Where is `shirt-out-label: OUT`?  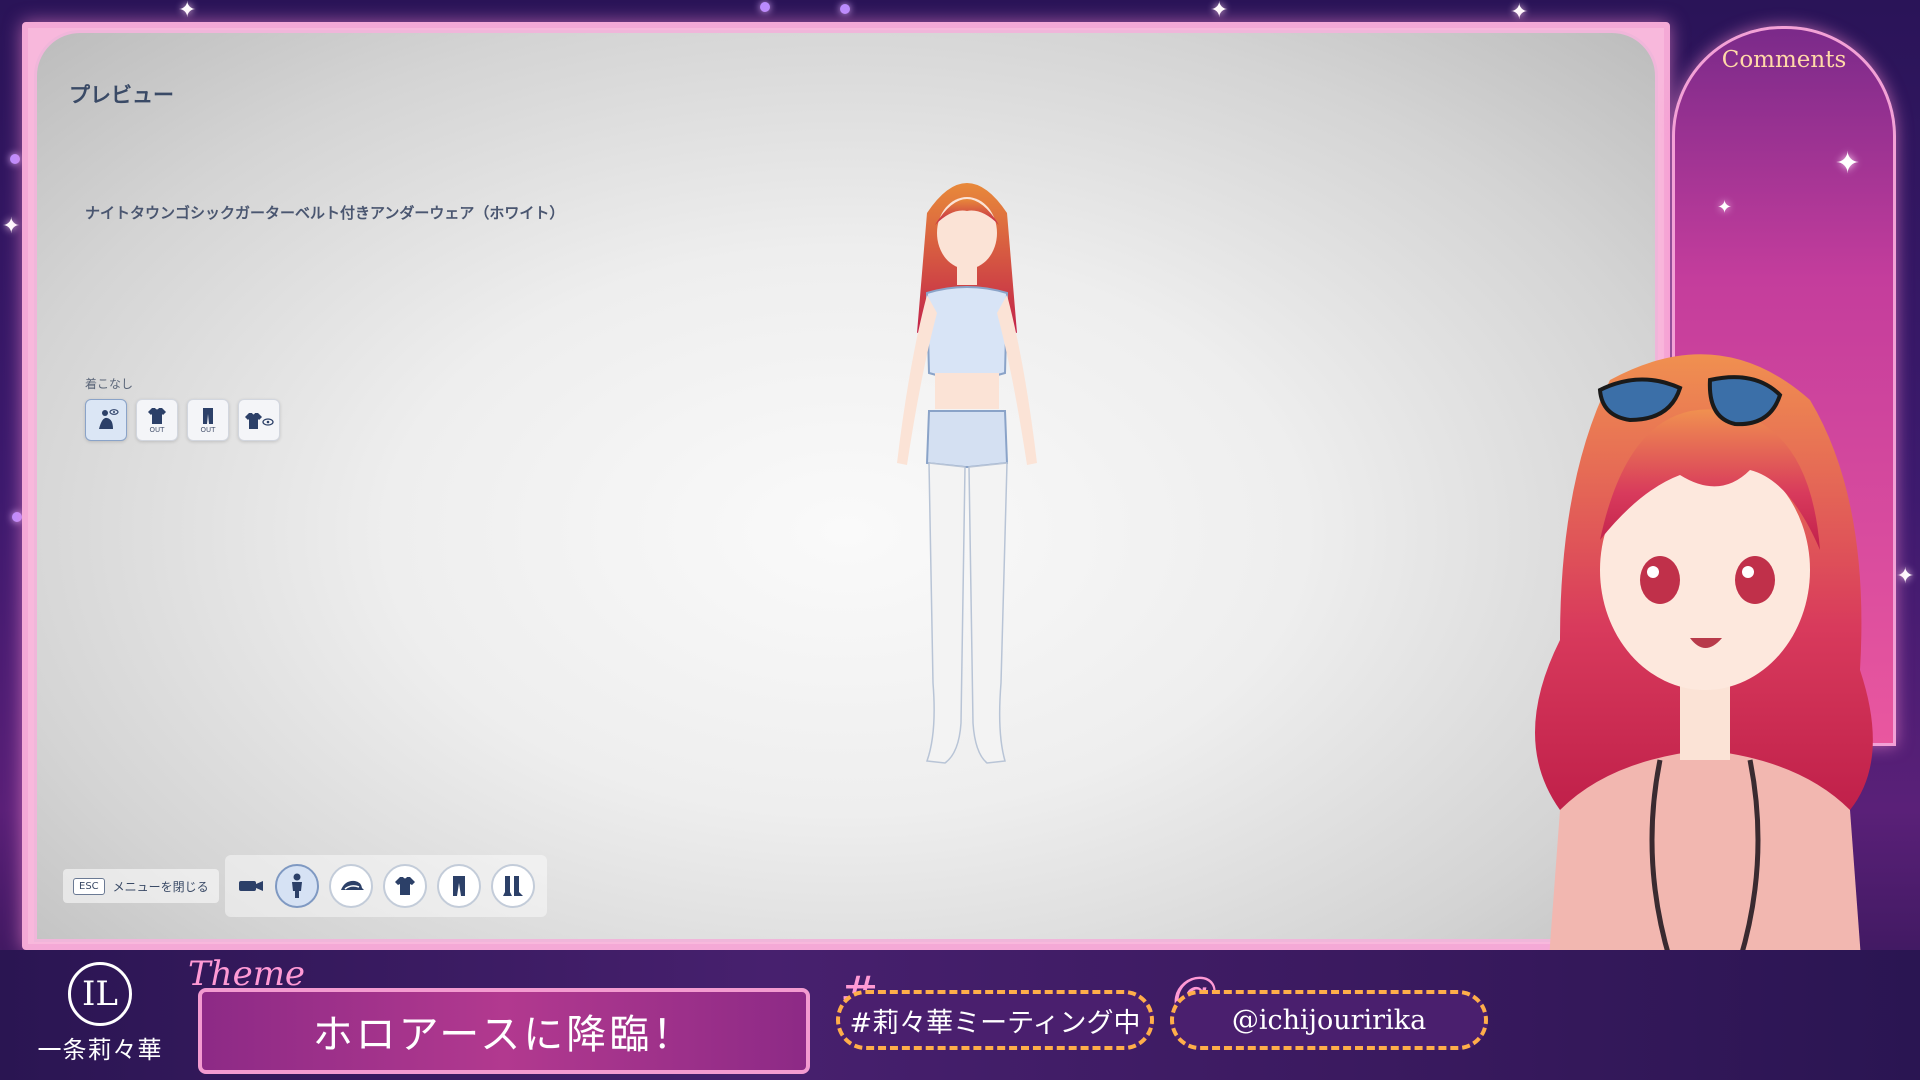 shirt-out-label: OUT is located at coordinates (157, 430).